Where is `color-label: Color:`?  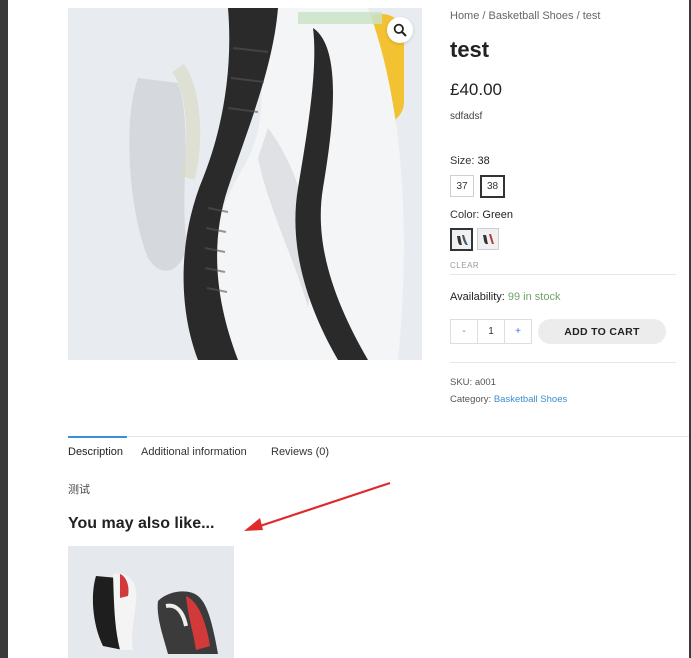 color-label: Color: is located at coordinates (465, 215).